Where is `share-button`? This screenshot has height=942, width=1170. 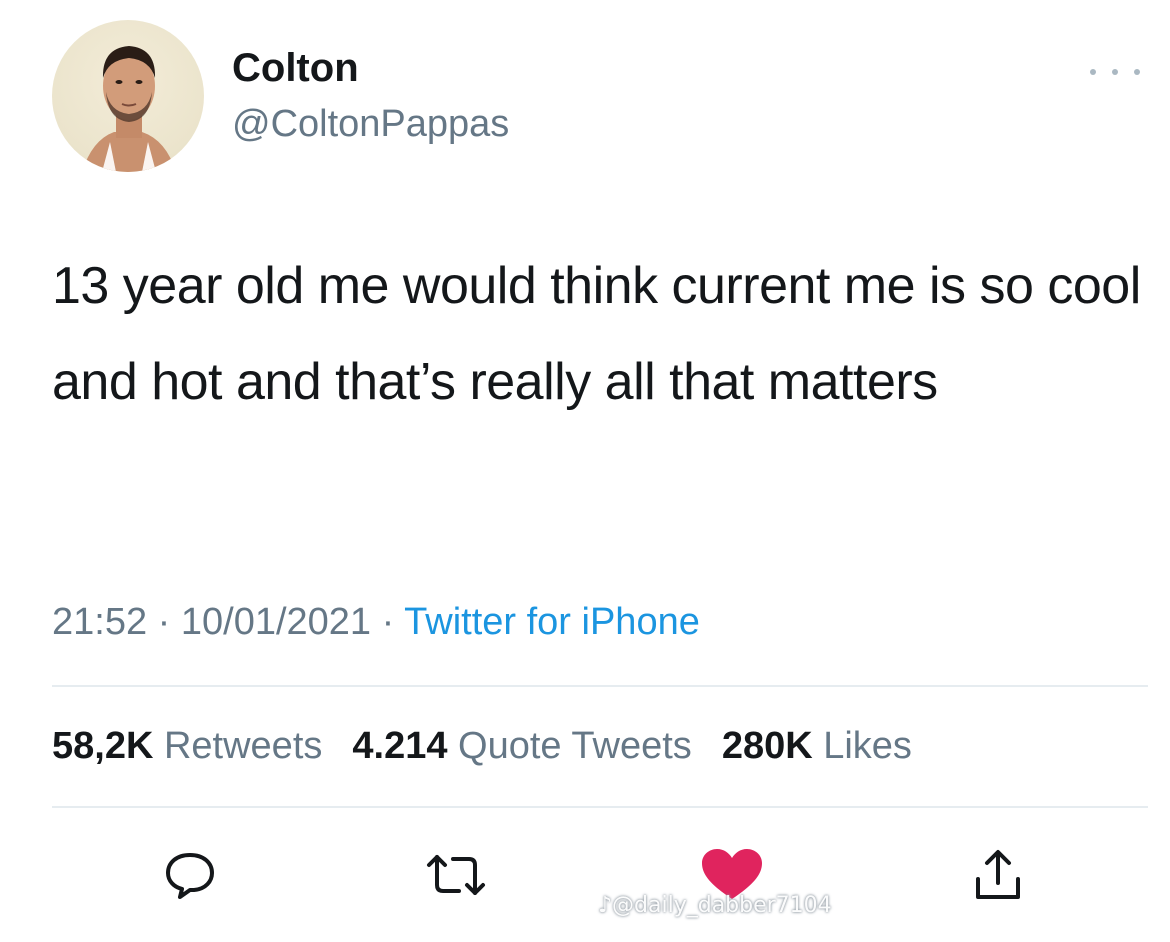 share-button is located at coordinates (998, 875).